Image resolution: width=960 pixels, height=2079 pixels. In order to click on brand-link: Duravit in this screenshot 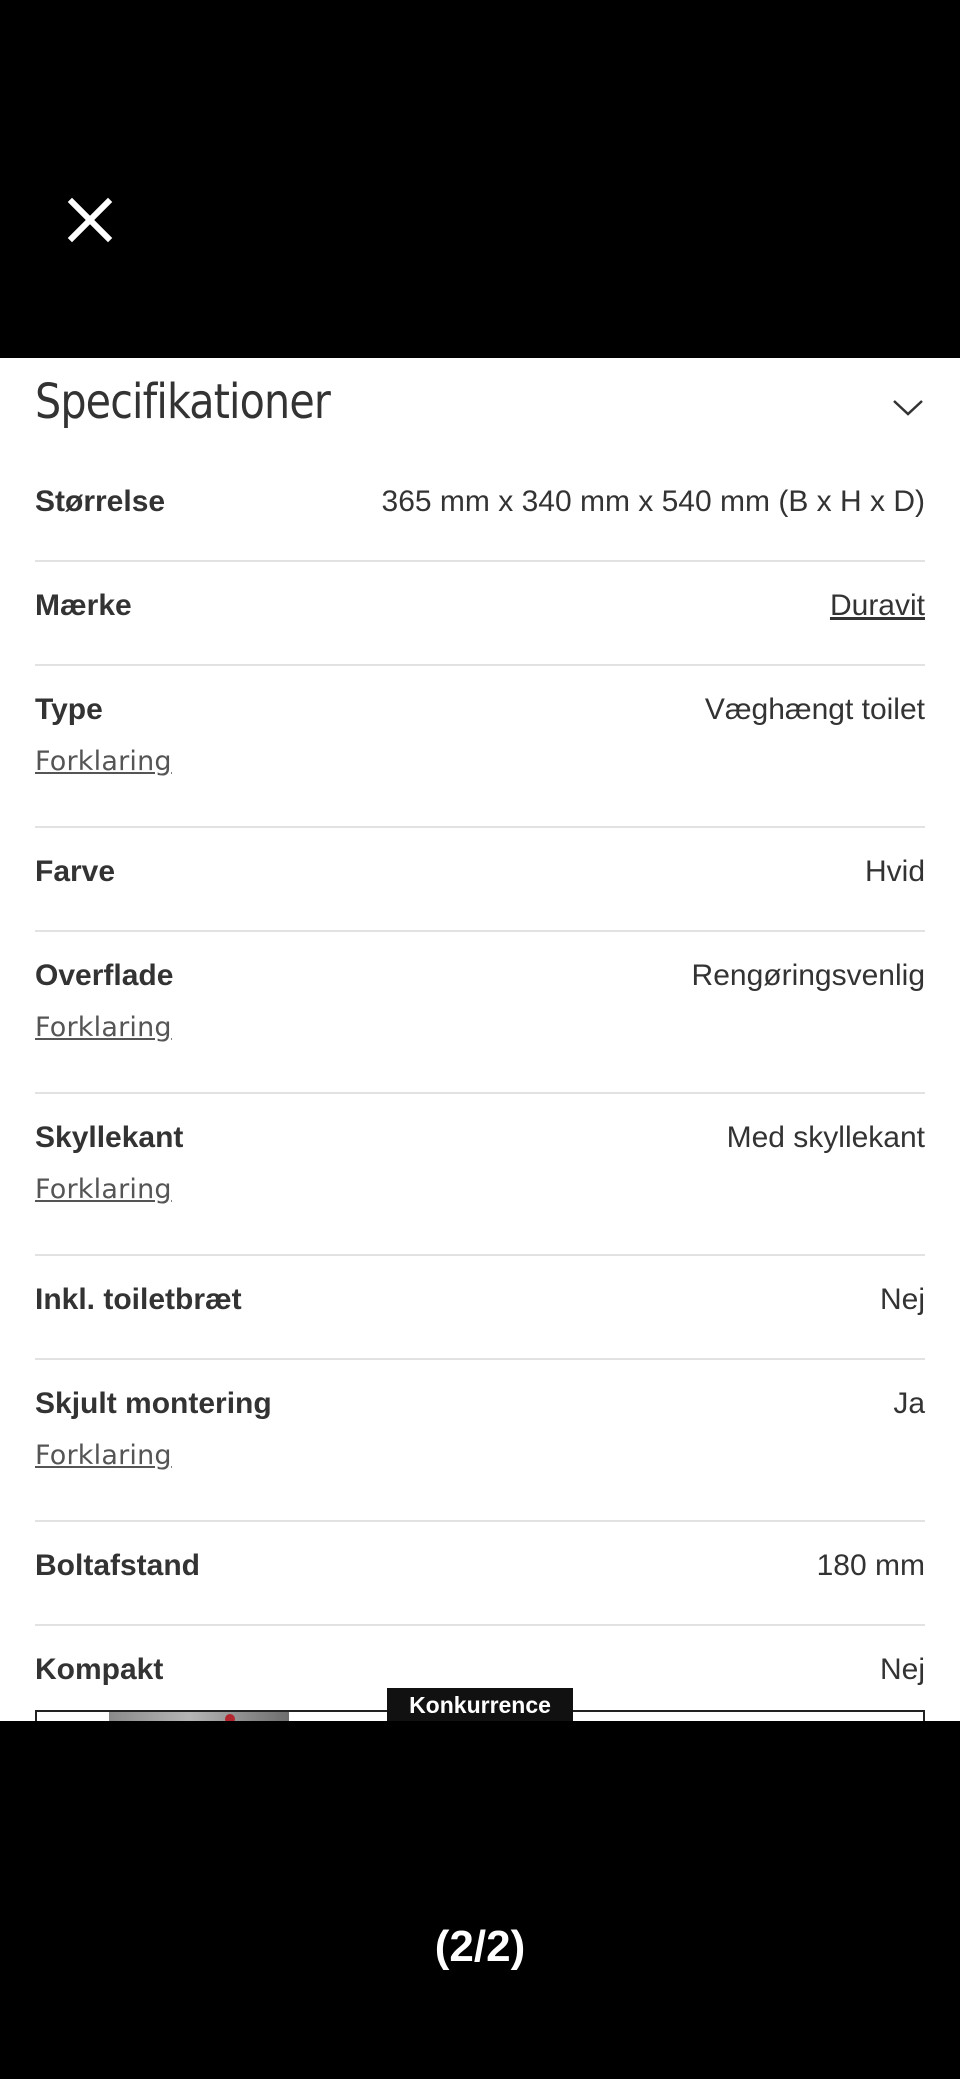, I will do `click(877, 606)`.